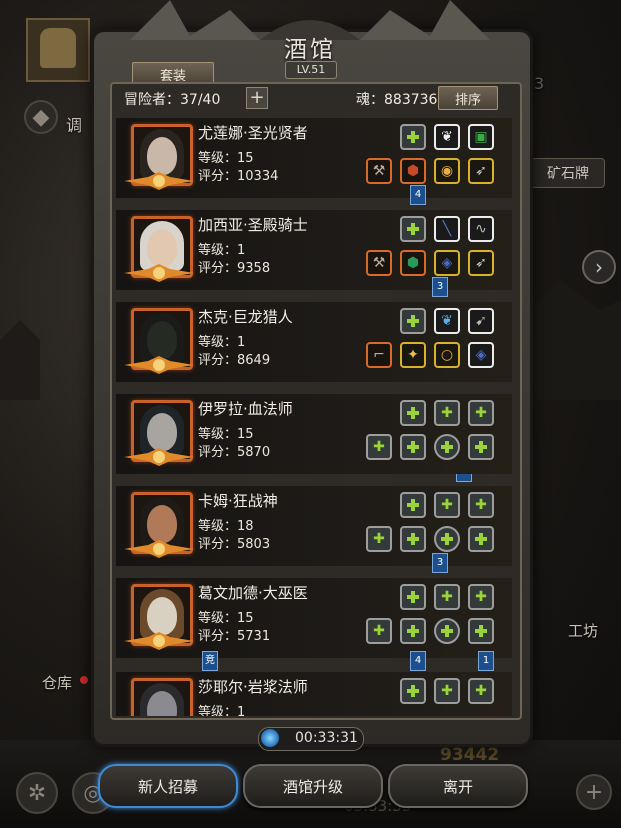 Image resolution: width=621 pixels, height=828 pixels. Describe the element at coordinates (539, 83) in the screenshot. I see `bg-counter: 3` at that location.